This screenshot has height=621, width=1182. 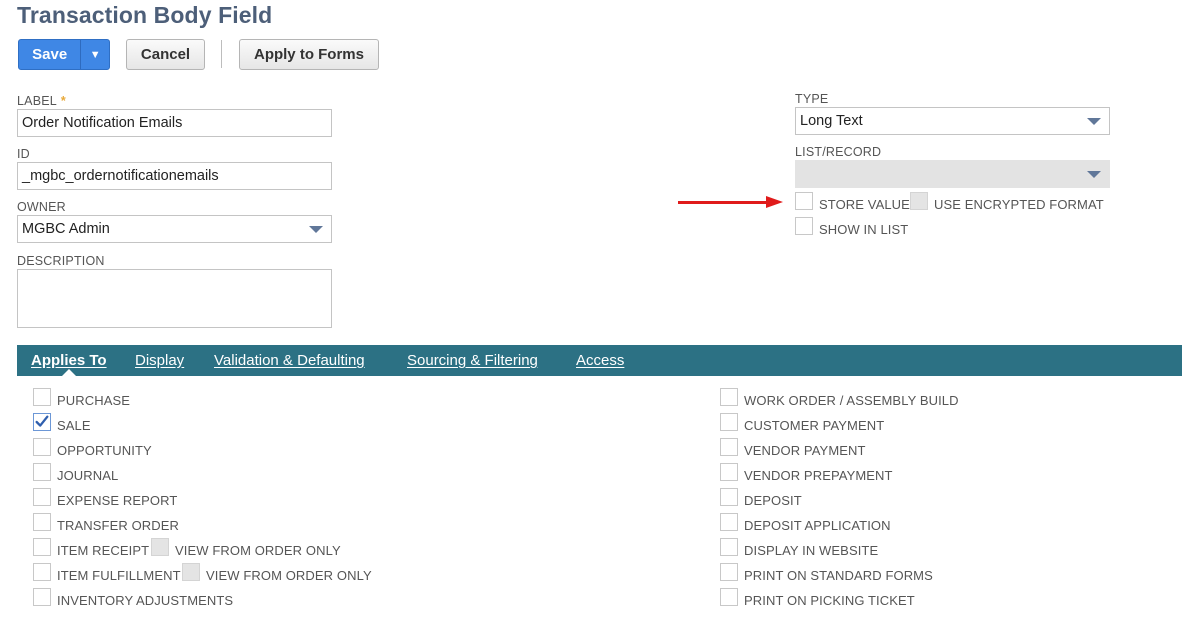 What do you see at coordinates (174, 123) in the screenshot?
I see `label-input: Order Notification Emails` at bounding box center [174, 123].